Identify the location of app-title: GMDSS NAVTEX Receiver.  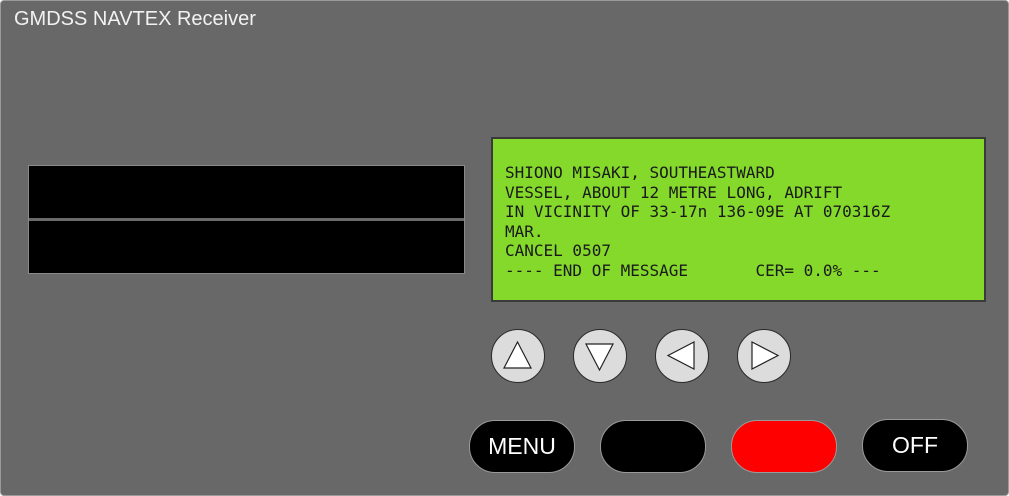
(135, 19).